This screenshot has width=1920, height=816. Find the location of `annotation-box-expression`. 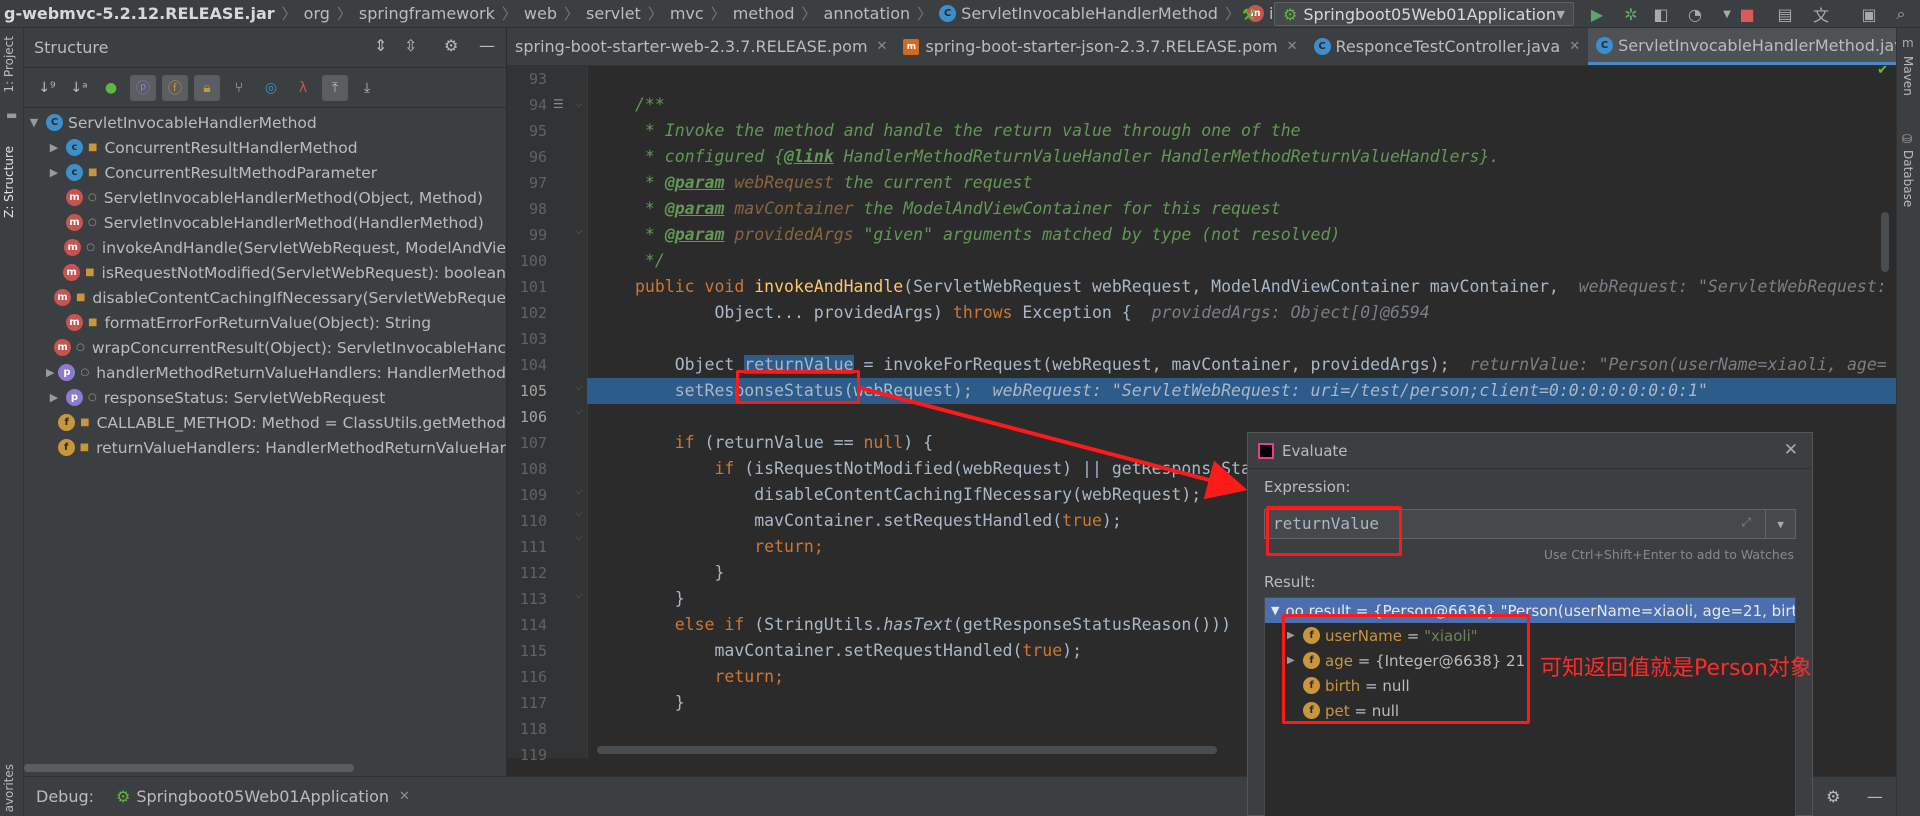

annotation-box-expression is located at coordinates (1334, 531).